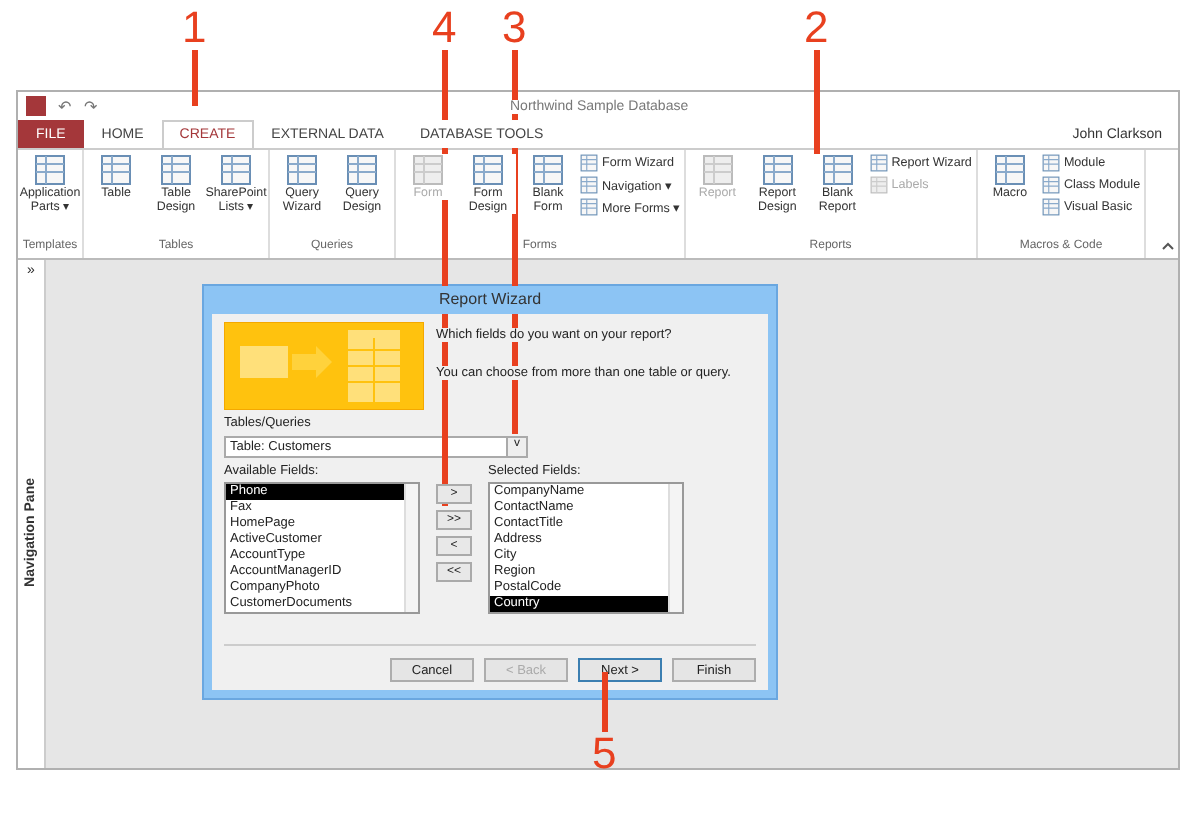 This screenshot has width=1188, height=816. Describe the element at coordinates (514, 28) in the screenshot. I see `callout-number: 3` at that location.